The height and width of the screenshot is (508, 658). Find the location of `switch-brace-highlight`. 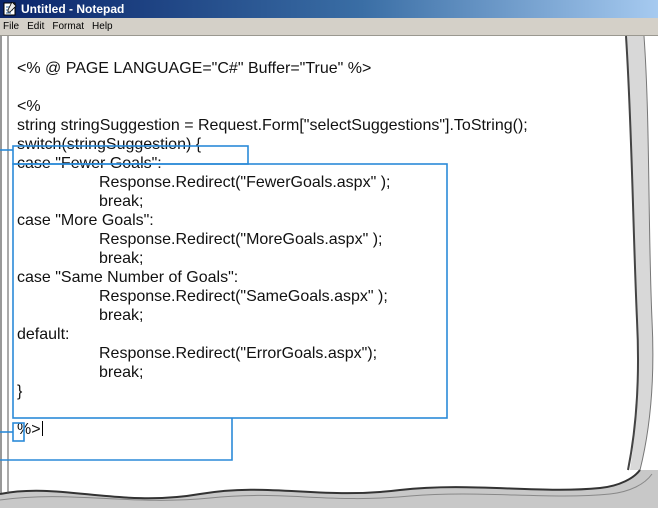

switch-brace-highlight is located at coordinates (130, 155).